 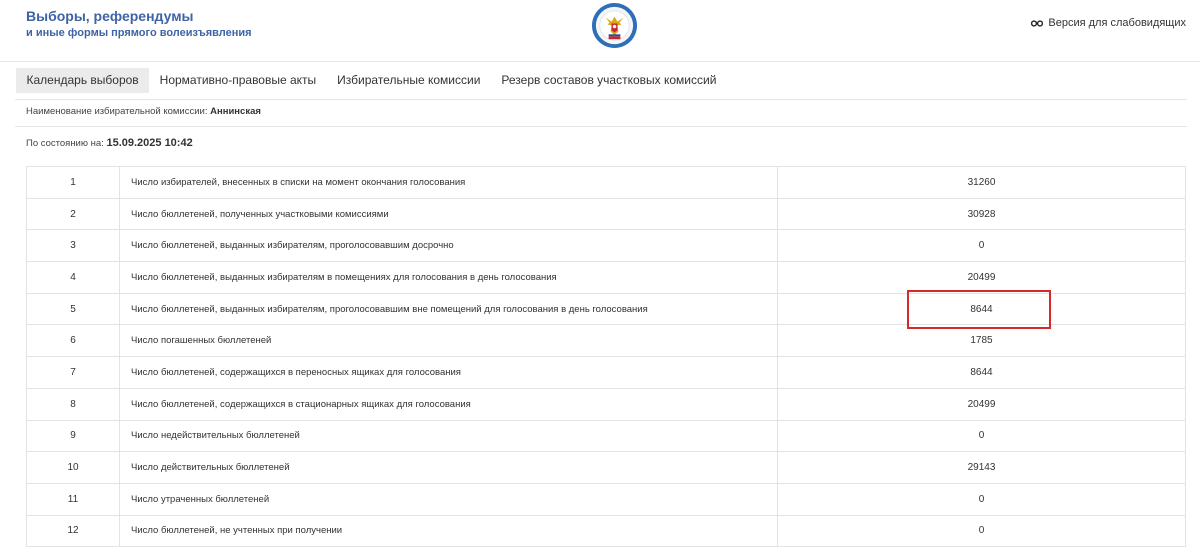 I want to click on row-number: 6, so click(x=73, y=341).